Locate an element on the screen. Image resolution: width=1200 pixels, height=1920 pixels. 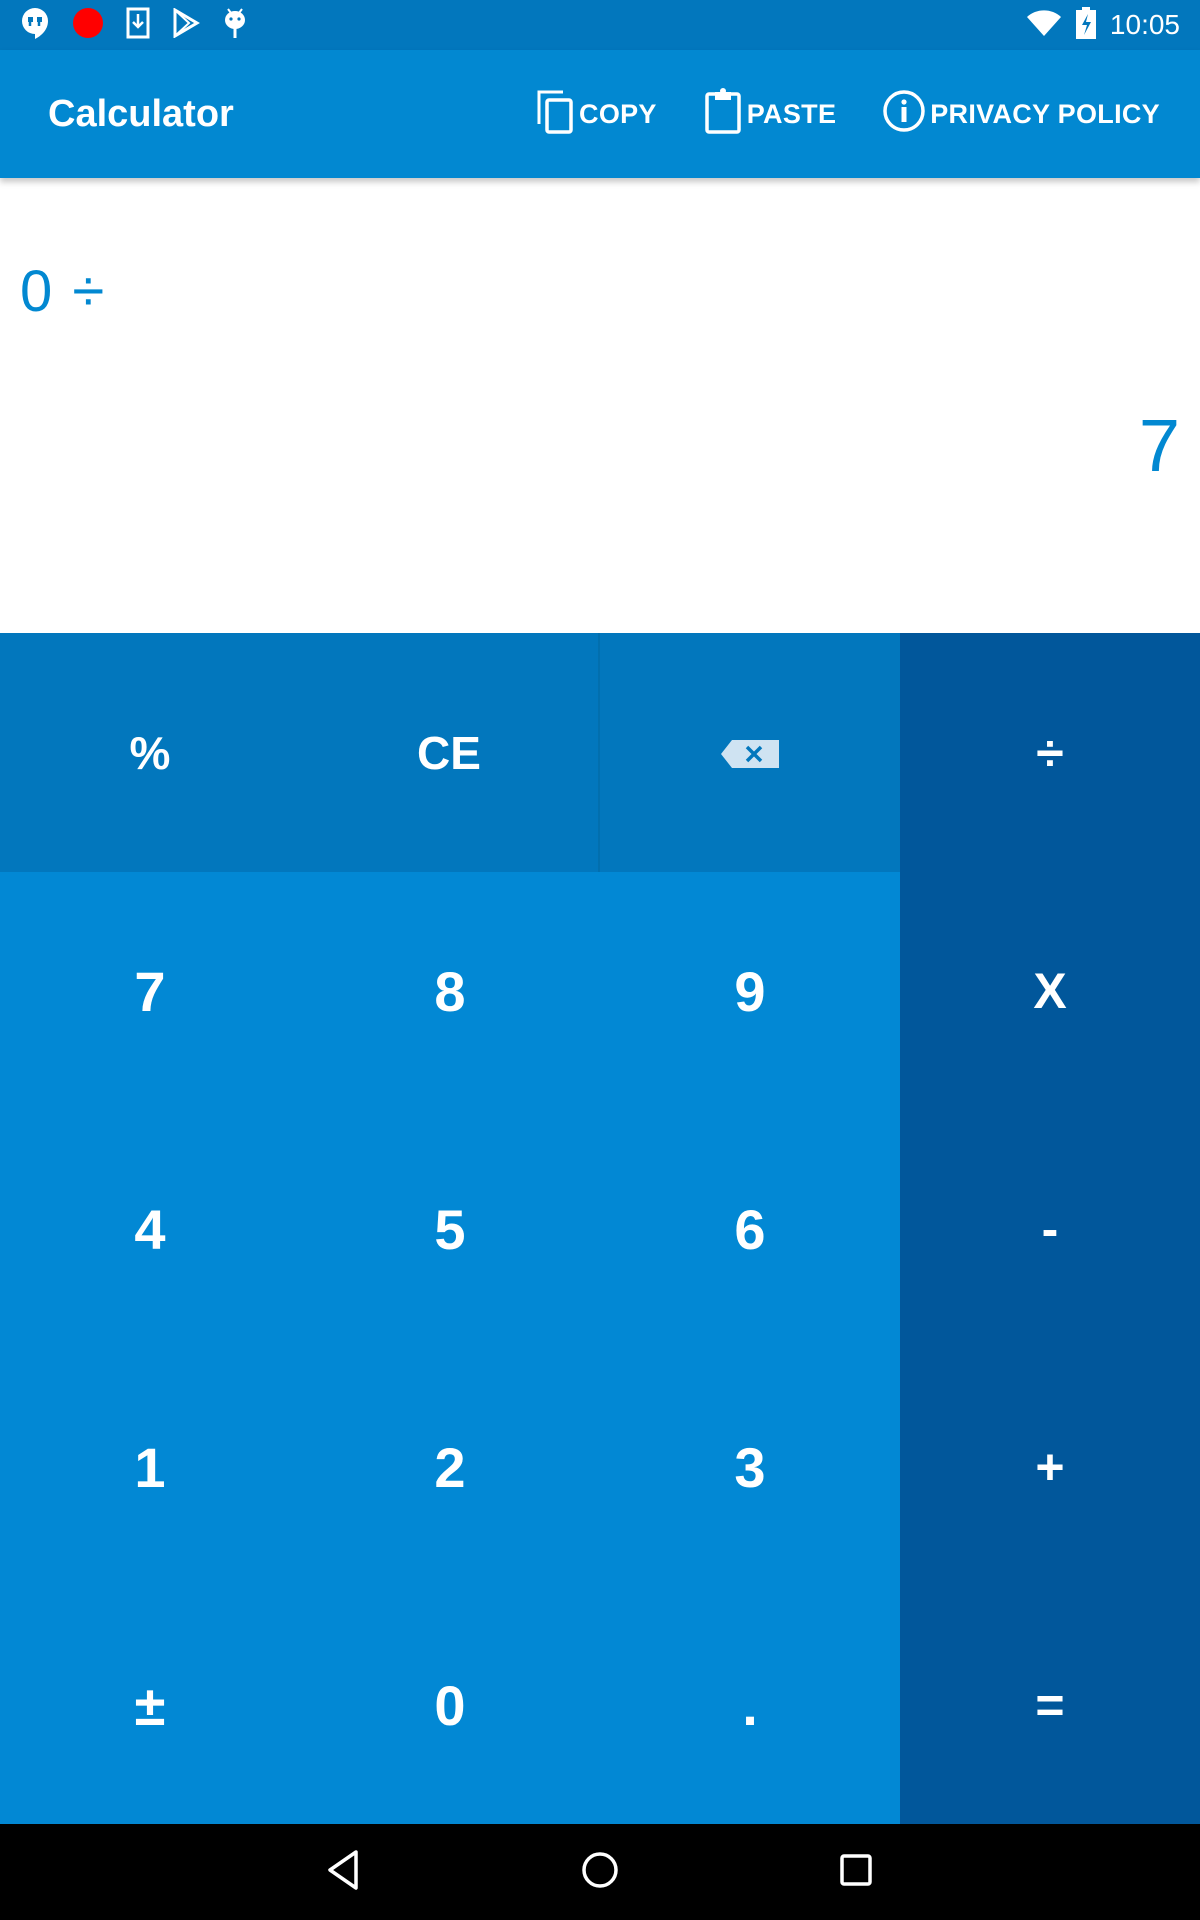
plus-minus-key: ± is located at coordinates (150, 1705).